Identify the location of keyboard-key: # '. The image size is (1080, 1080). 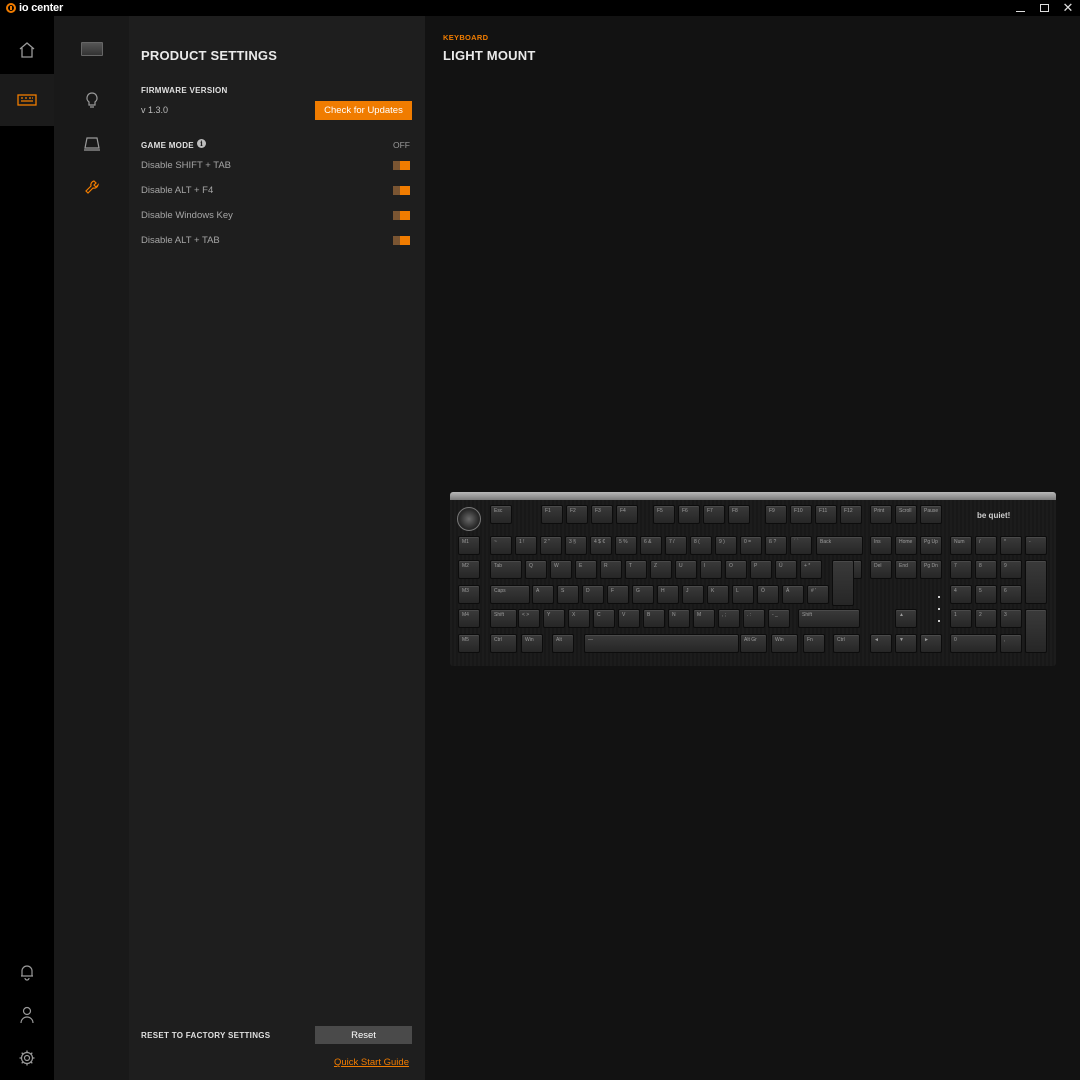
(818, 594).